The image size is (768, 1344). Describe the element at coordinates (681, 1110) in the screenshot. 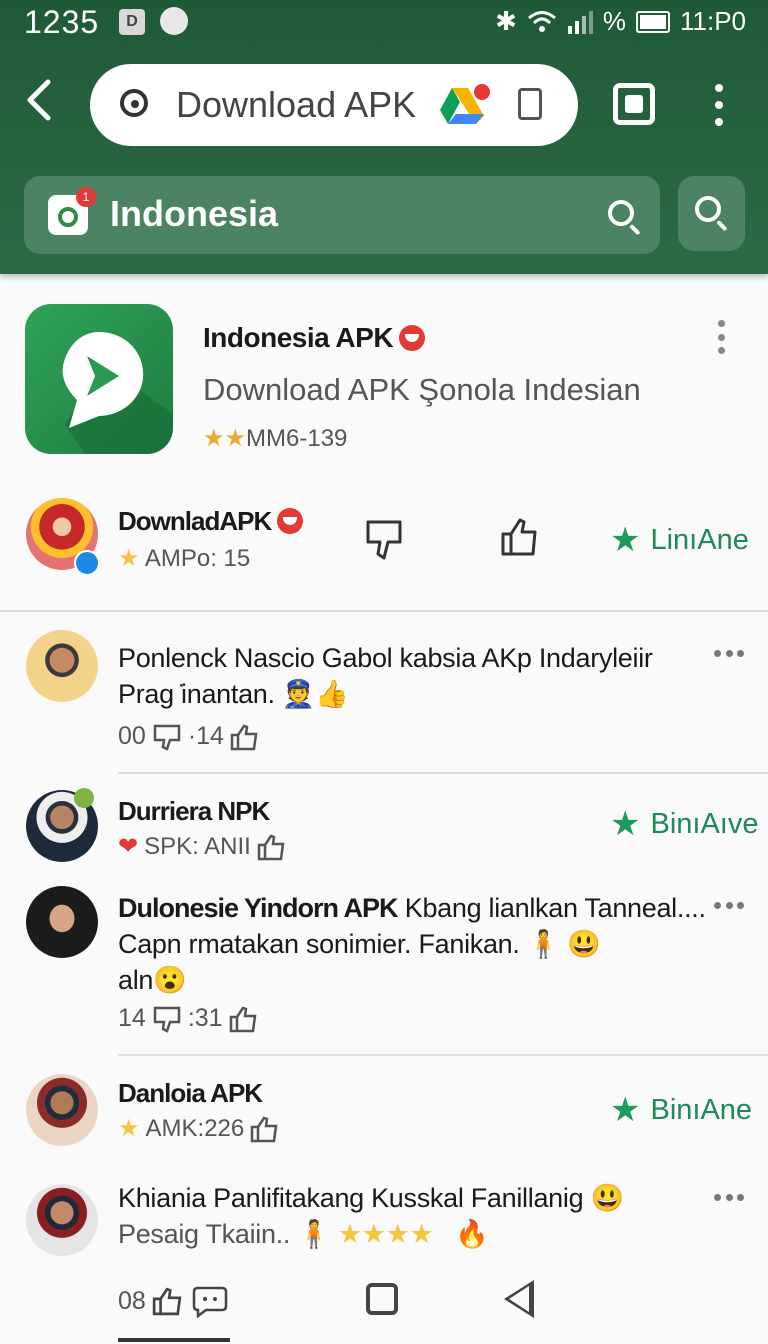

I see `follow-button: ★ BinıAne` at that location.